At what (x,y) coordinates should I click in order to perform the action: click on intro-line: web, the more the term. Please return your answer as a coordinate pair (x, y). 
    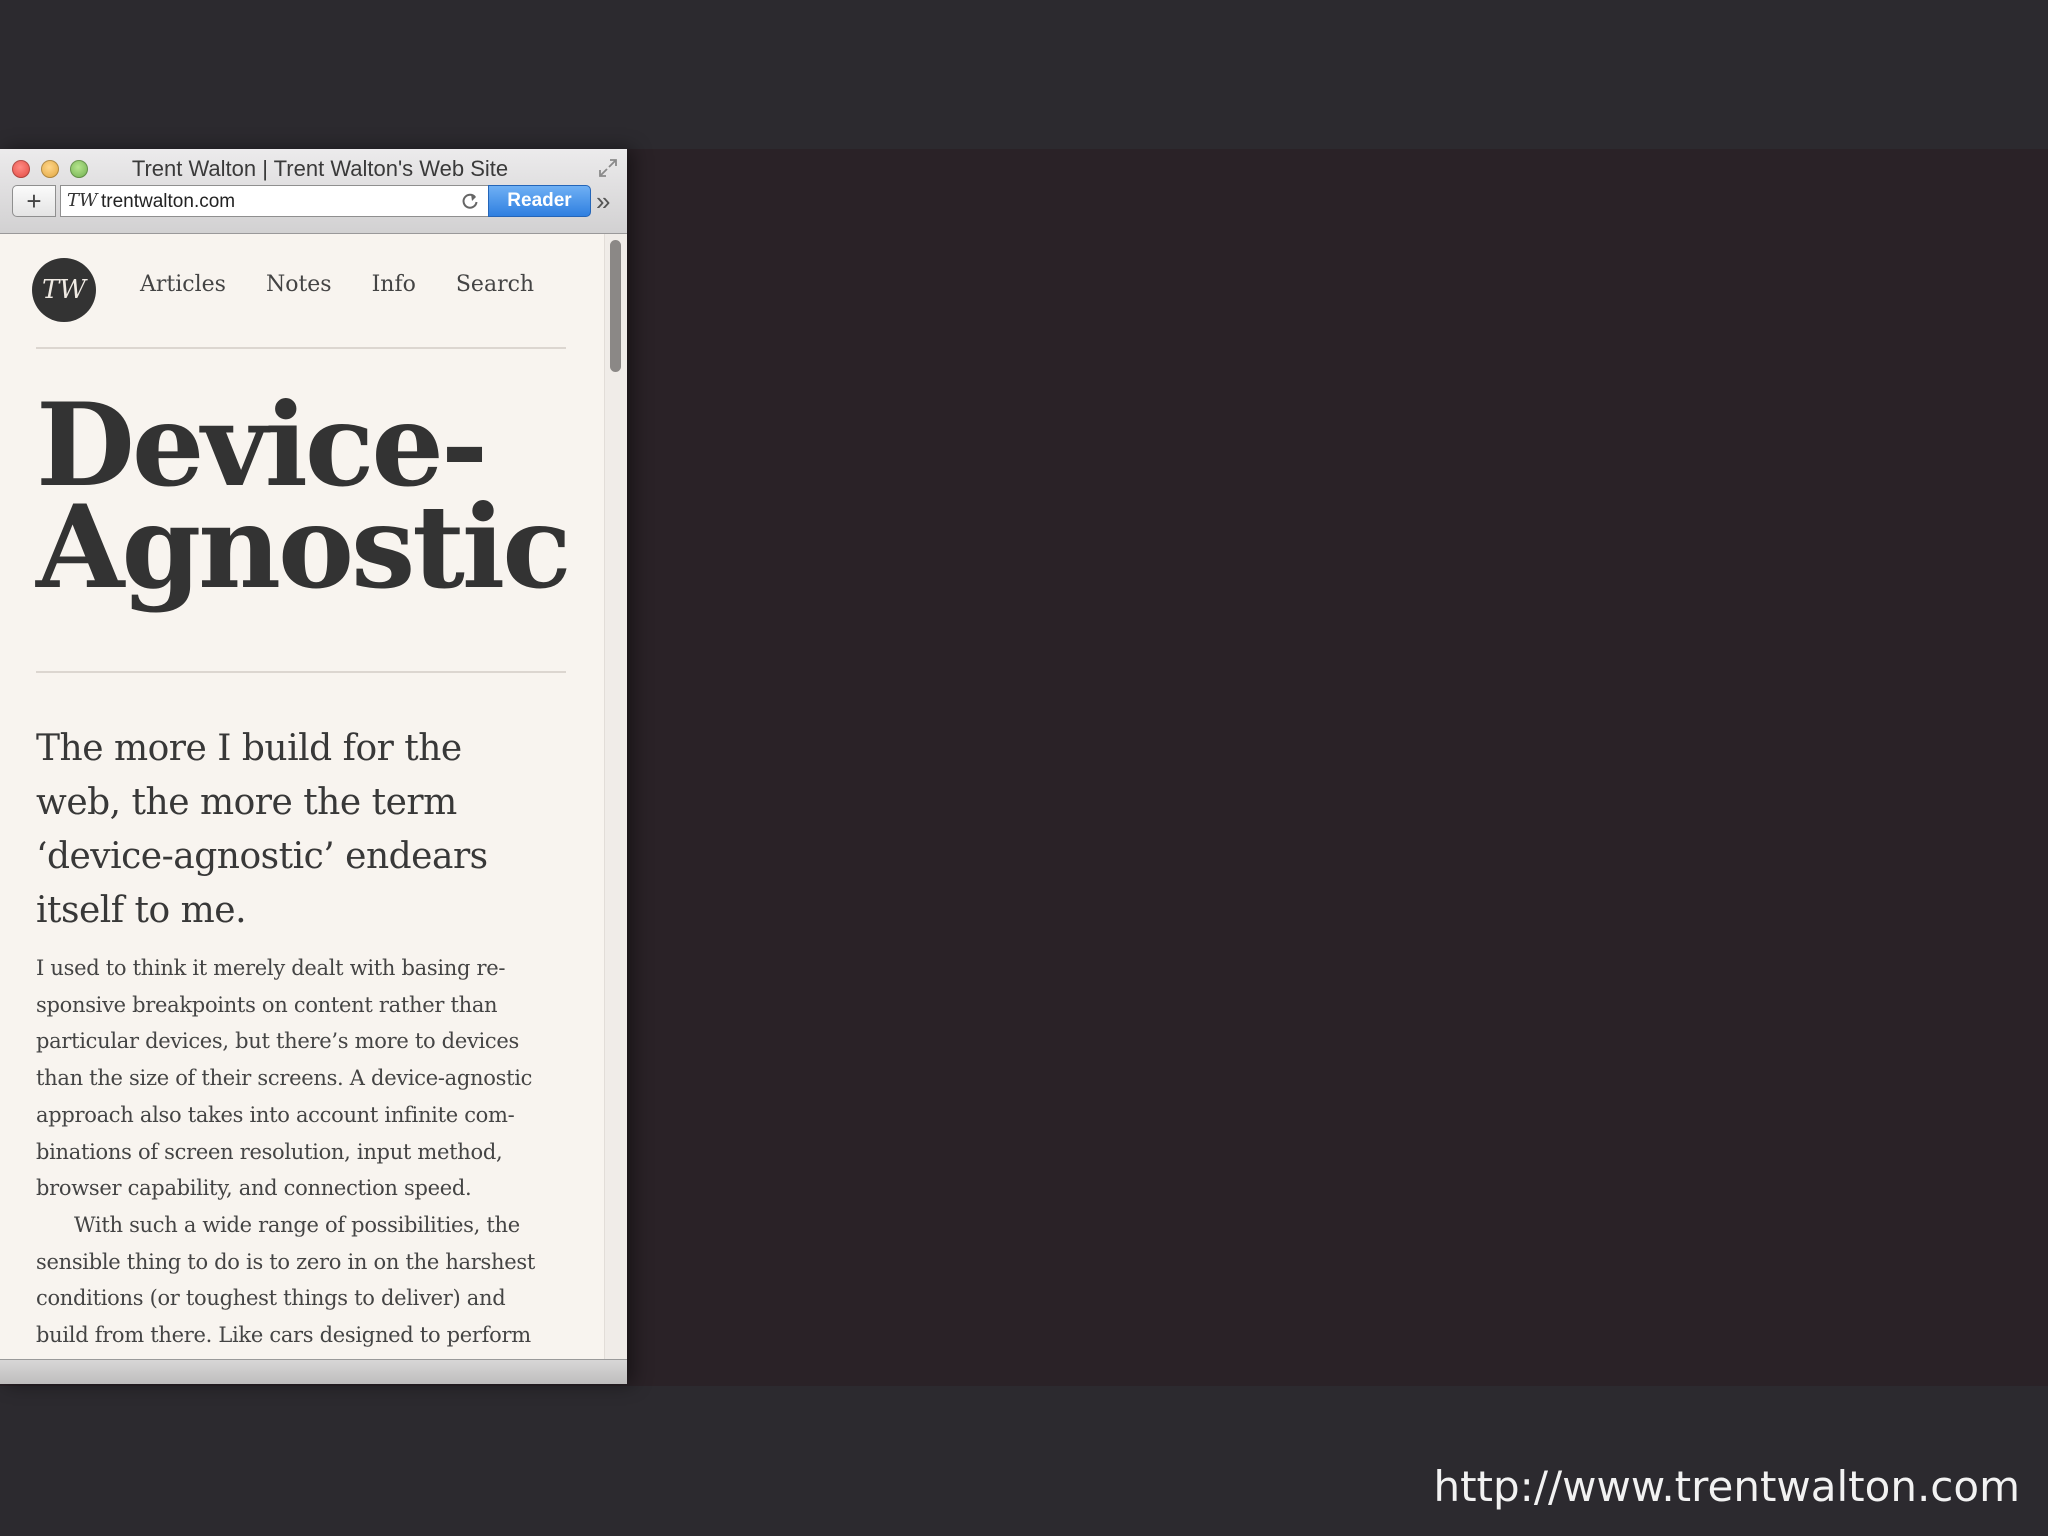
    Looking at the image, I should click on (246, 802).